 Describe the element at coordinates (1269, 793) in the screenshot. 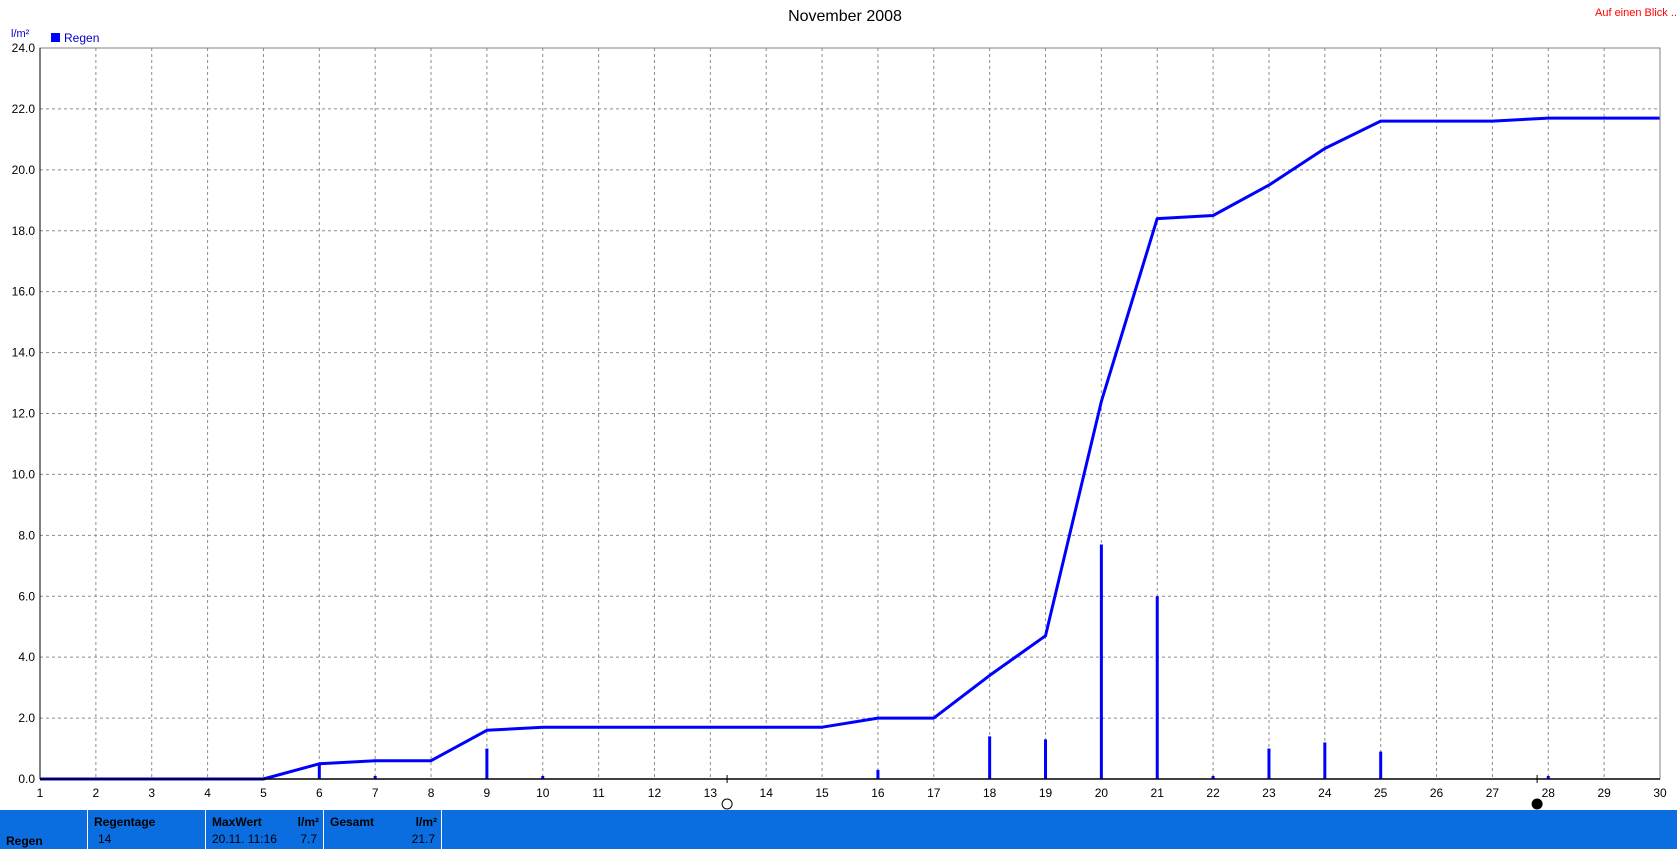

I see `x-tick-label: 23` at that location.